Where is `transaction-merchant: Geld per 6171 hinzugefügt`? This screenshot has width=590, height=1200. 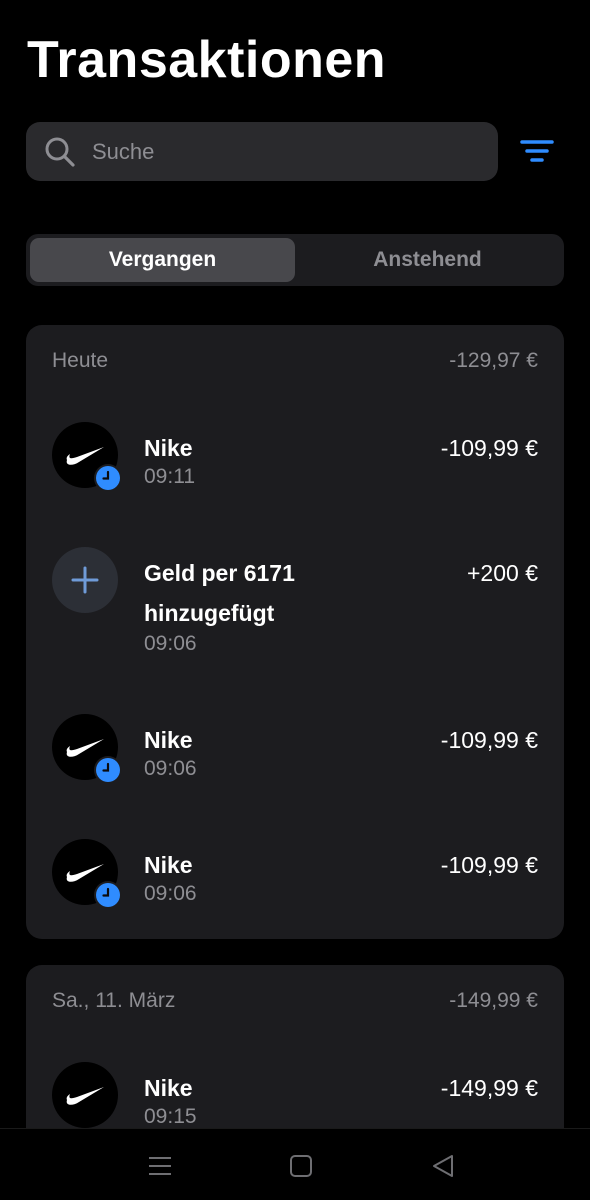 transaction-merchant: Geld per 6171 hinzugefügt is located at coordinates (219, 593).